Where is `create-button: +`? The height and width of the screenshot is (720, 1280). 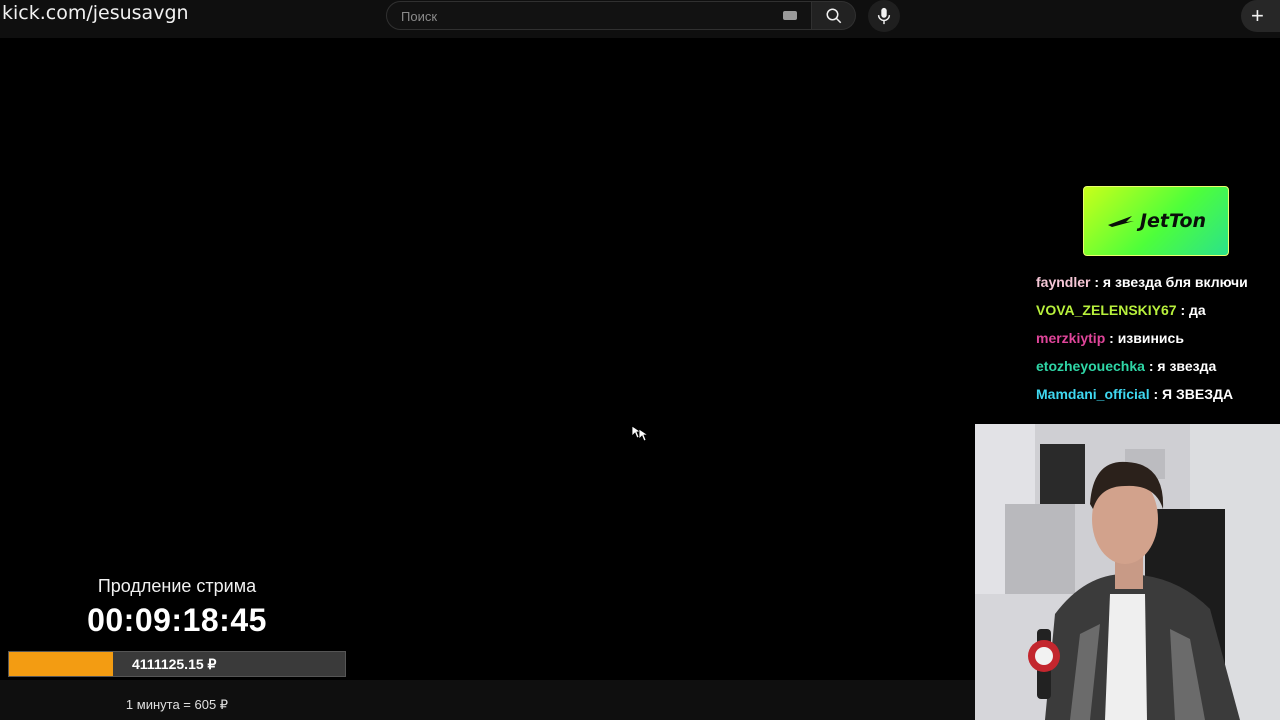
create-button: + is located at coordinates (1260, 16).